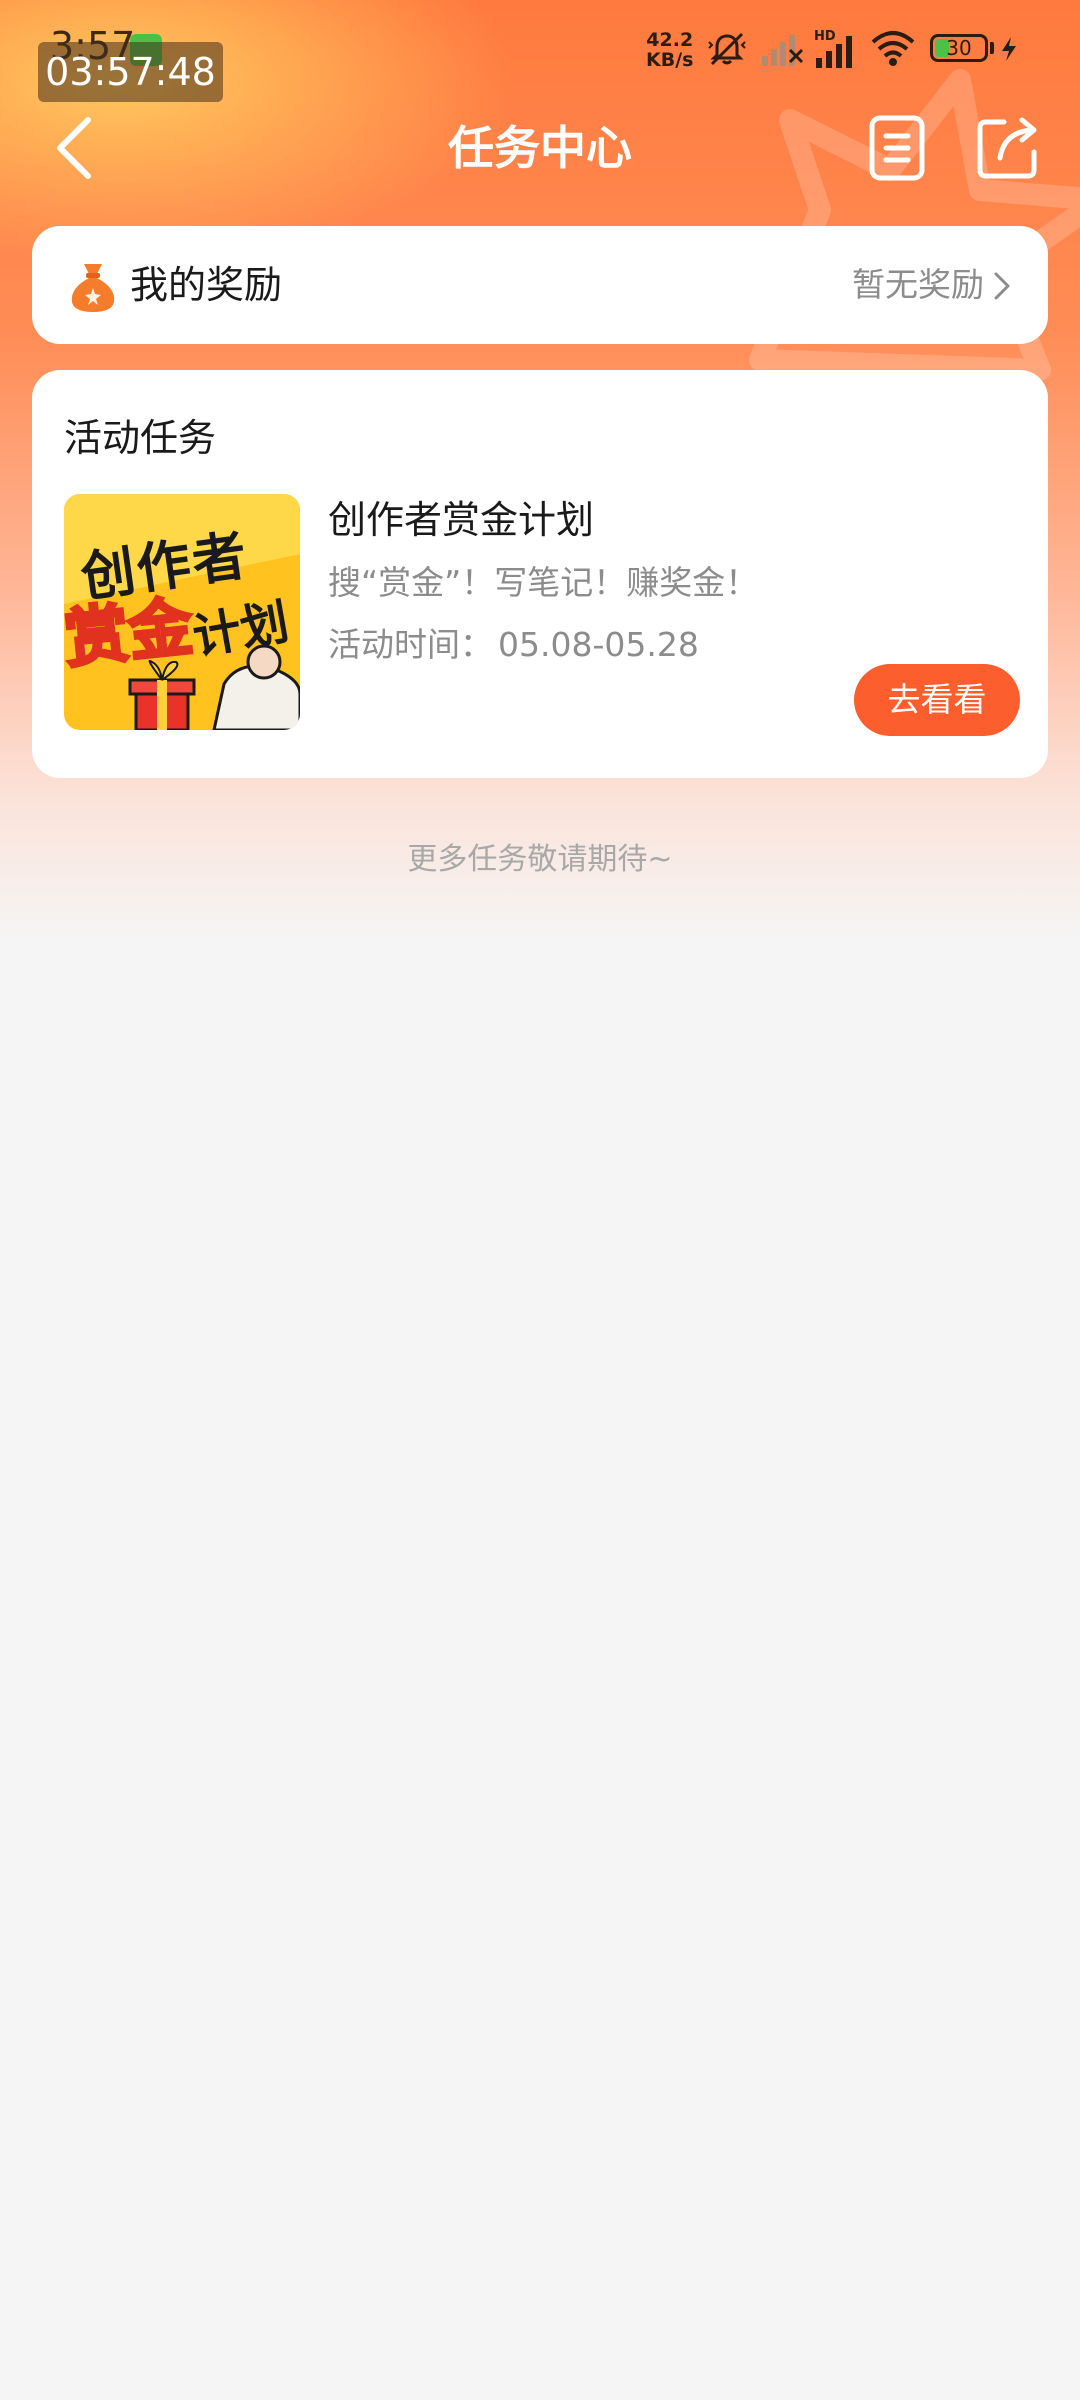 The height and width of the screenshot is (2400, 1080). I want to click on activity-section-title: 活动任务, so click(140, 438).